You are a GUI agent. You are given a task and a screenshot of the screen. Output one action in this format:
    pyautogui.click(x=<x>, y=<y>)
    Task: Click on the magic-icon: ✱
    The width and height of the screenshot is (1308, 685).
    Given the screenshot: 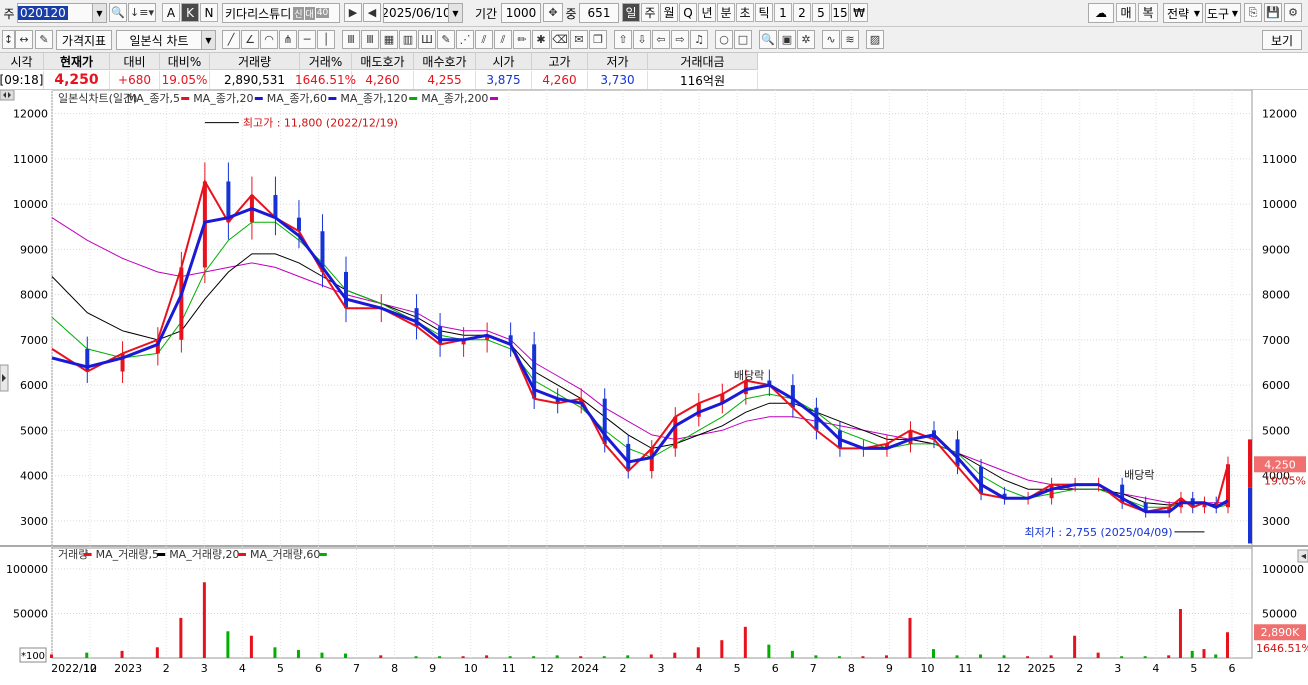 What is the action you would take?
    pyautogui.click(x=541, y=39)
    